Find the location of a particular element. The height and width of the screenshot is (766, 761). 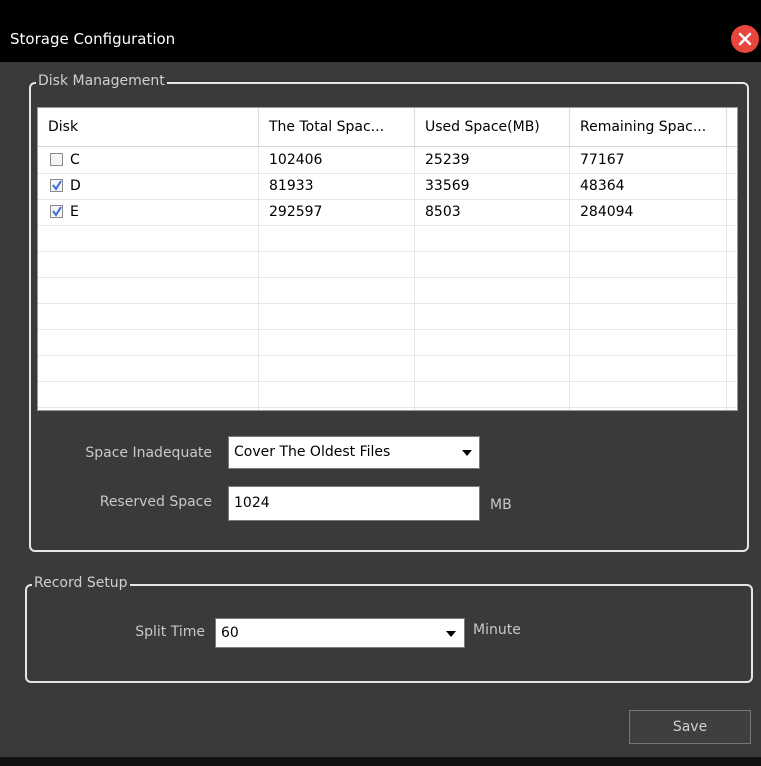

bottom-bar is located at coordinates (380, 761).